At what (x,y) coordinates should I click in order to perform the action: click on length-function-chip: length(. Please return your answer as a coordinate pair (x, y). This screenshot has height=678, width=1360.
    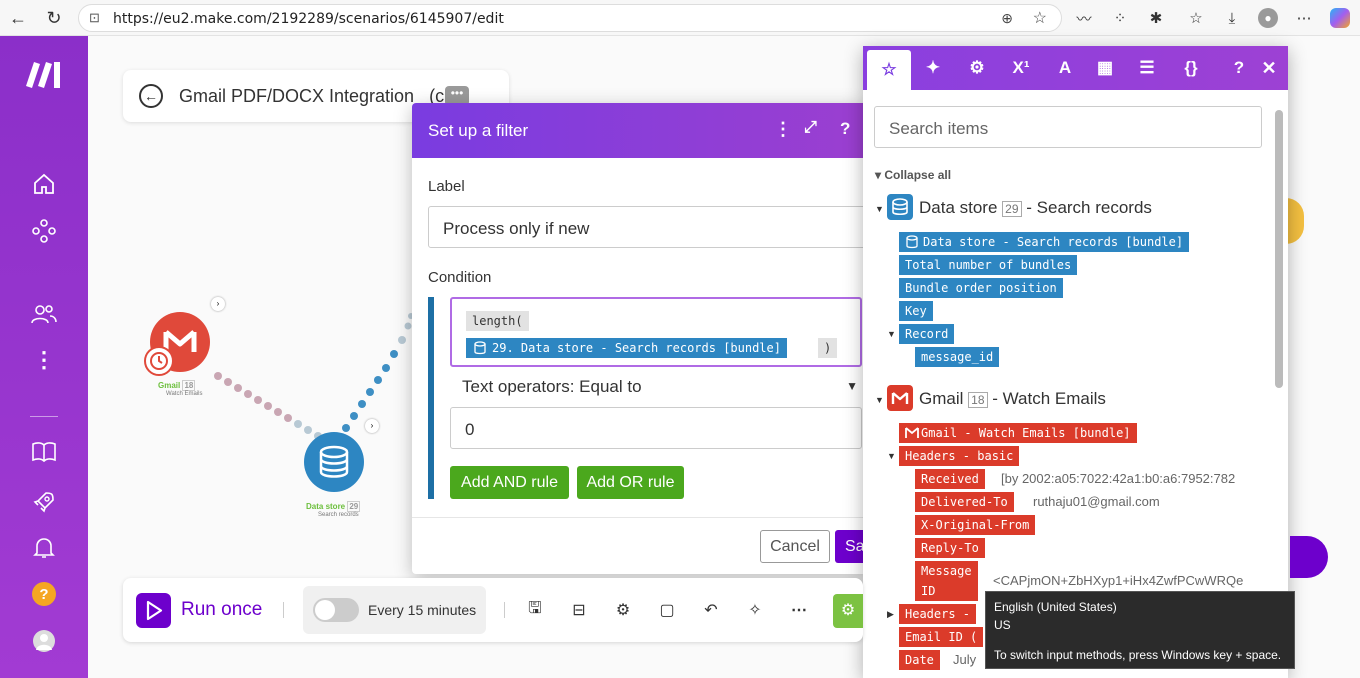
    Looking at the image, I should click on (497, 321).